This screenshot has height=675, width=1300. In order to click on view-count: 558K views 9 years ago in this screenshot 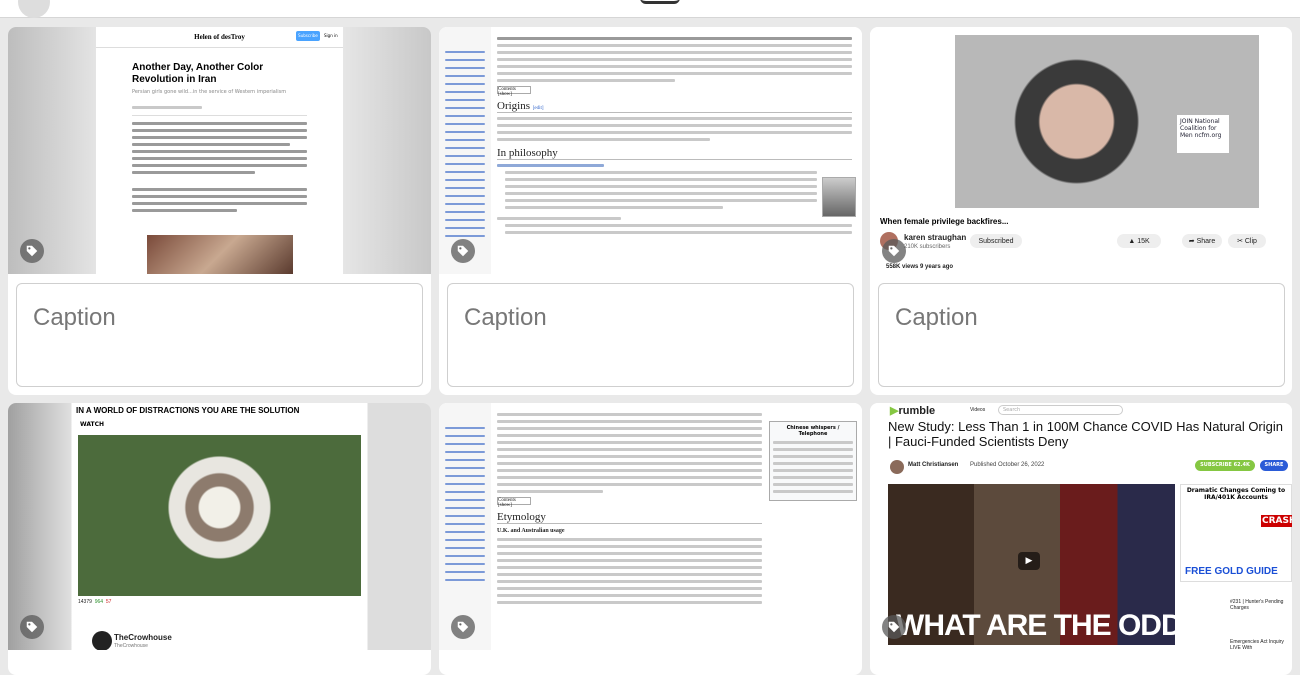, I will do `click(920, 267)`.